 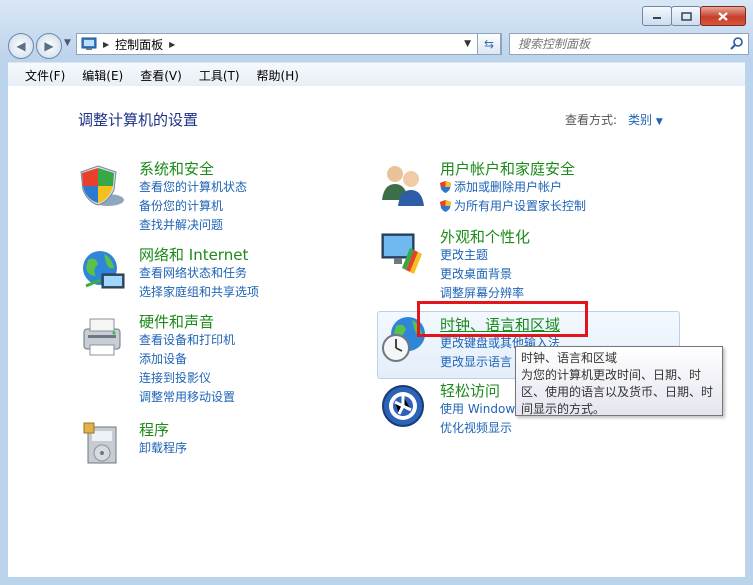 I want to click on devices-printers-link: 查看设备和打印机, so click(x=187, y=340).